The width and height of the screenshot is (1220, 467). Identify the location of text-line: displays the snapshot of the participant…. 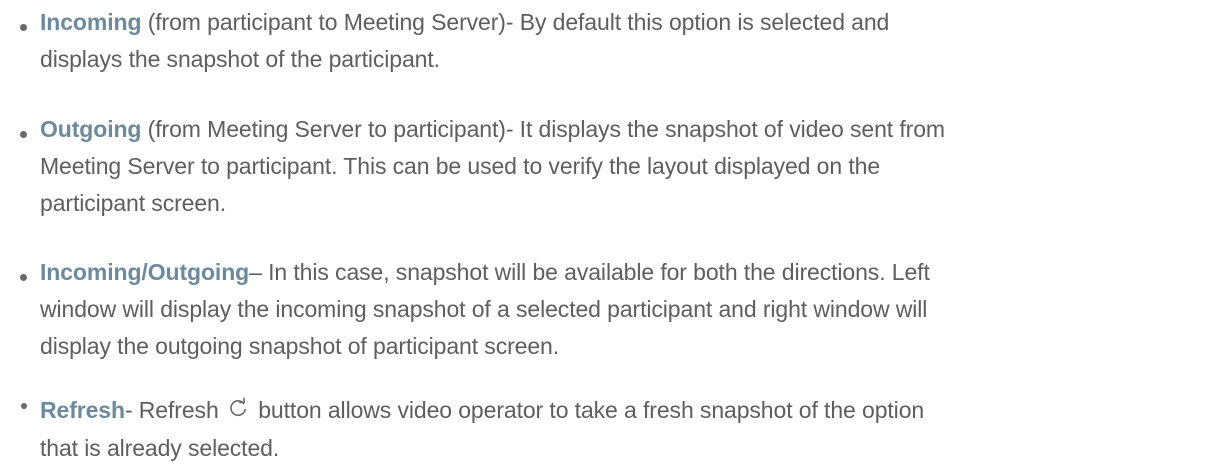
(240, 59).